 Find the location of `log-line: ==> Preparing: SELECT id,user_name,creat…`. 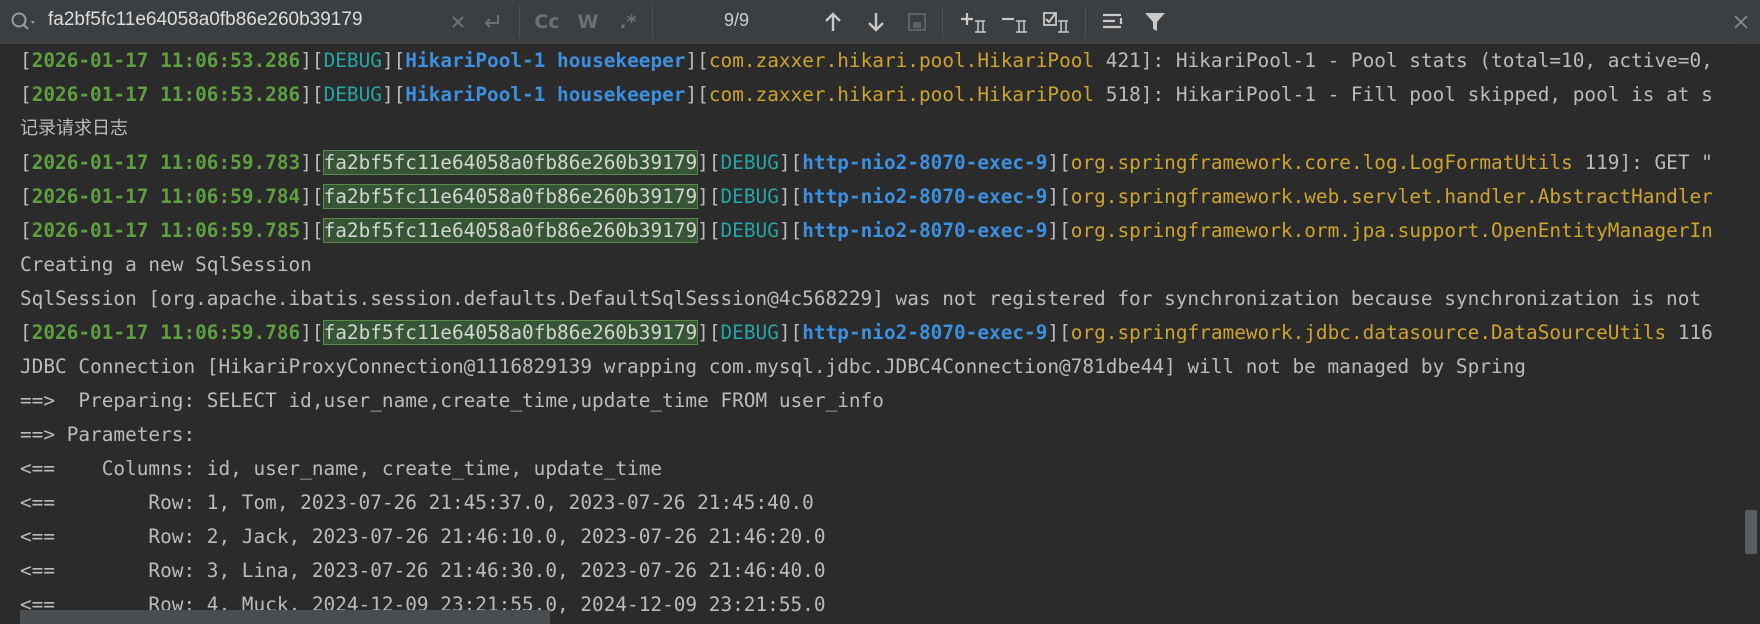

log-line: ==> Preparing: SELECT id,user_name,creat… is located at coordinates (452, 400).